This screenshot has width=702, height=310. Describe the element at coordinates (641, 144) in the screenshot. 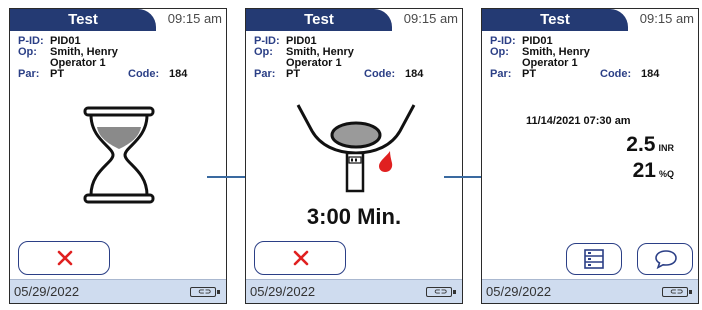

I see `inr-value: 2.5` at that location.